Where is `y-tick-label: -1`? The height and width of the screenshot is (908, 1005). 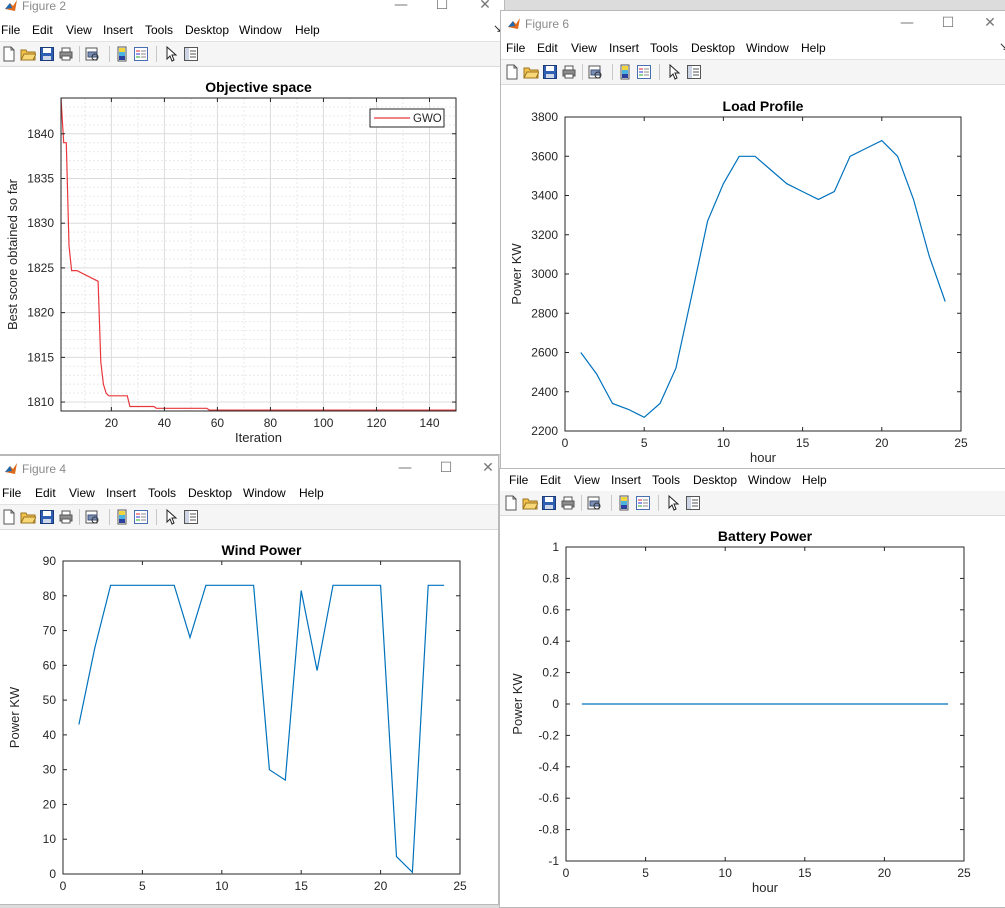
y-tick-label: -1 is located at coordinates (553, 861).